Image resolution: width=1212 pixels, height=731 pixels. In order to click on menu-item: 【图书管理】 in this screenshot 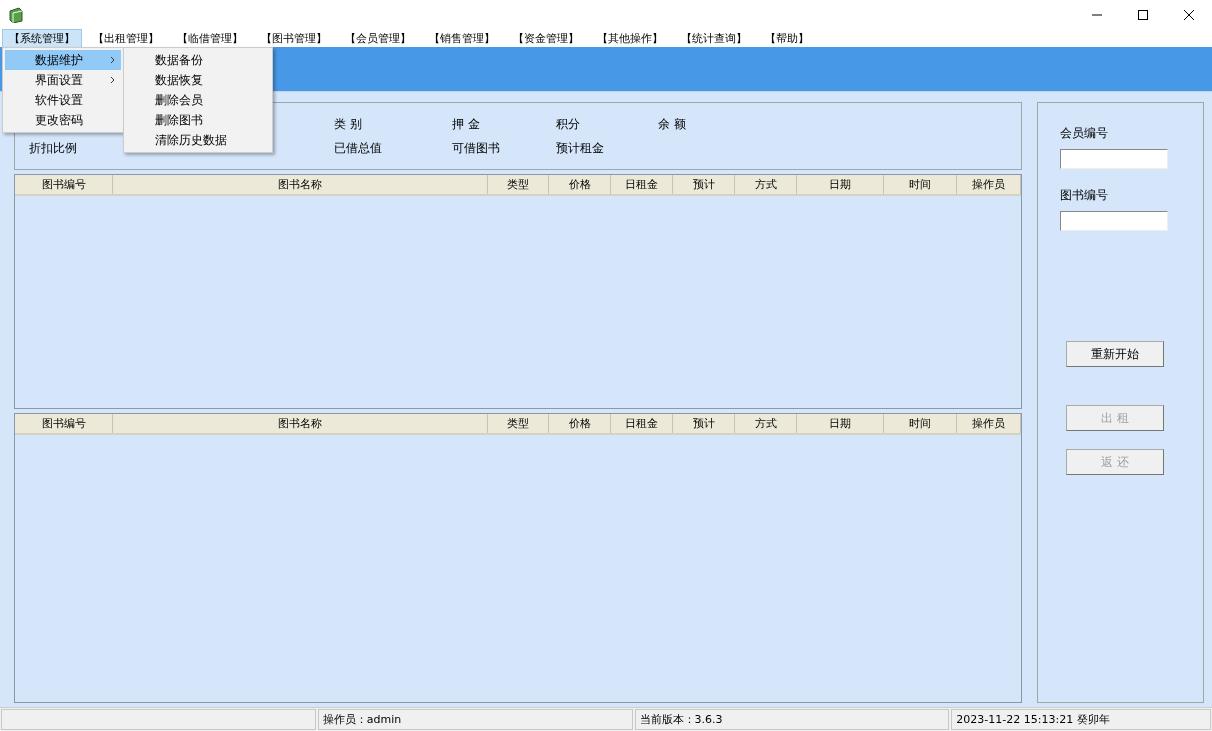, I will do `click(294, 38)`.